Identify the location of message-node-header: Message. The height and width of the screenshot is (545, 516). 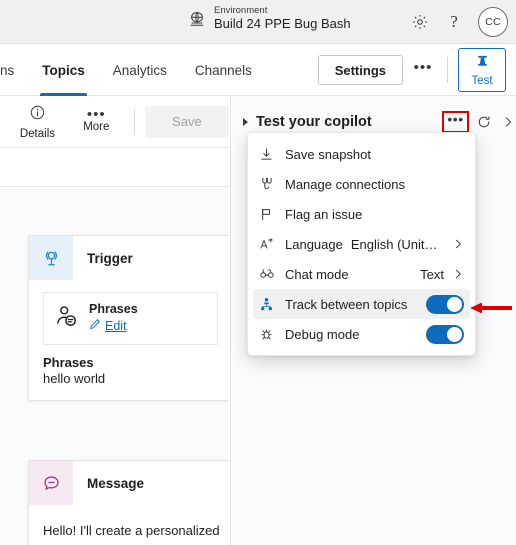
(129, 483).